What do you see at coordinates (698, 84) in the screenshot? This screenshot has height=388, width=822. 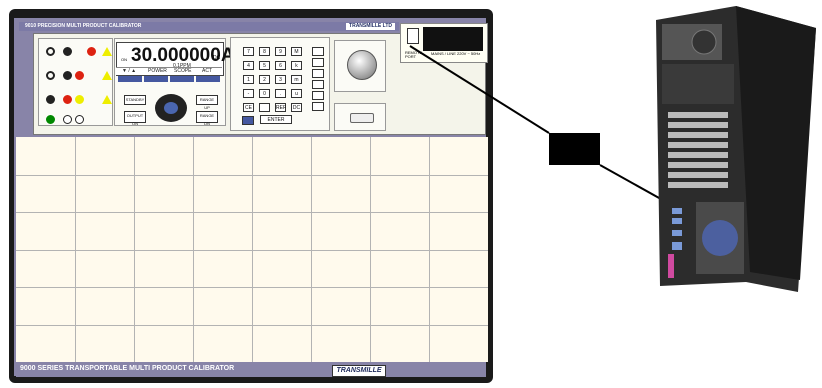 I see `rear-vent` at bounding box center [698, 84].